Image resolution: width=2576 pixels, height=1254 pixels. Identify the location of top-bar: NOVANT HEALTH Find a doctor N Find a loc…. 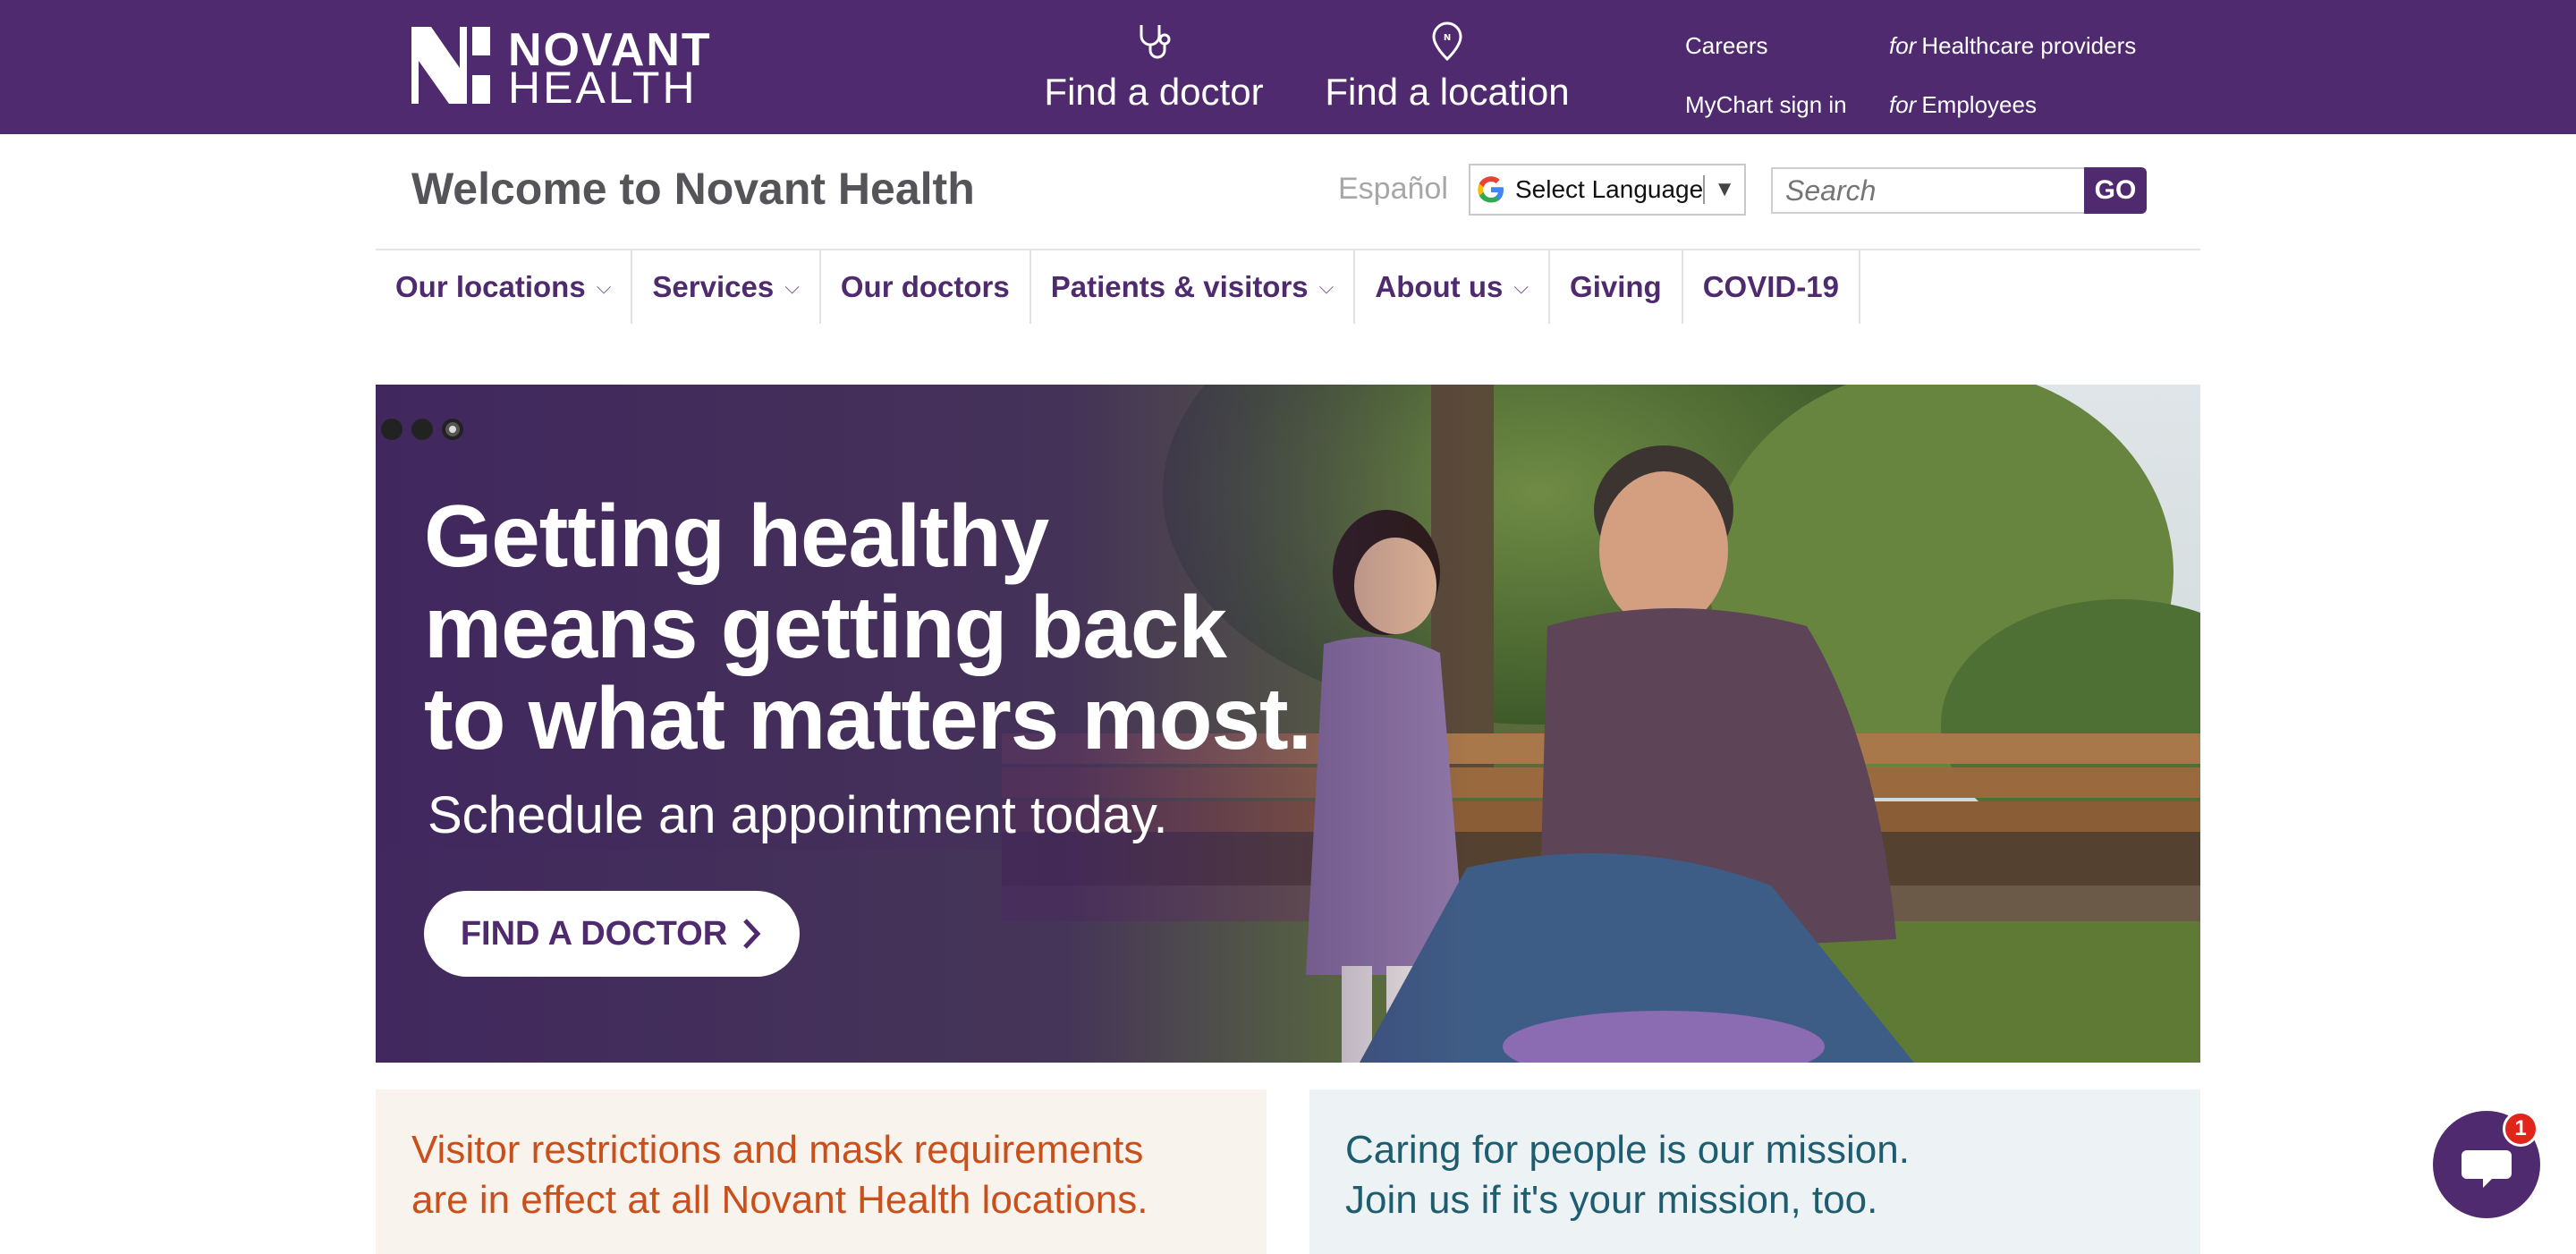
(1288, 67).